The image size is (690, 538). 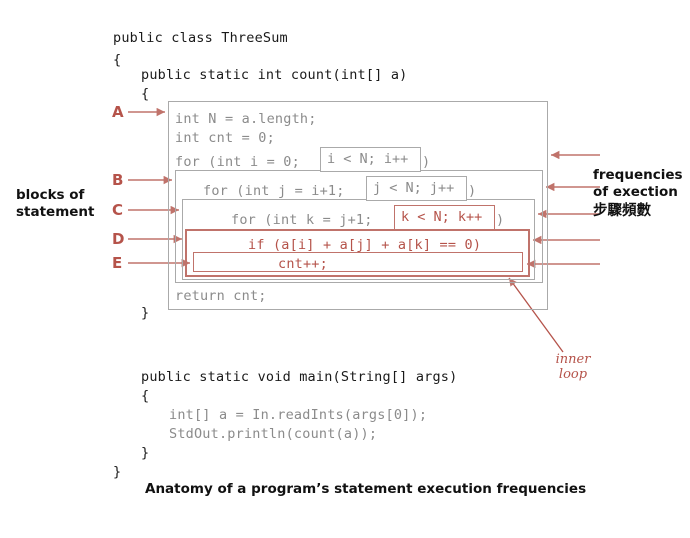 I want to click on code-main-open-brace: {, so click(x=145, y=396).